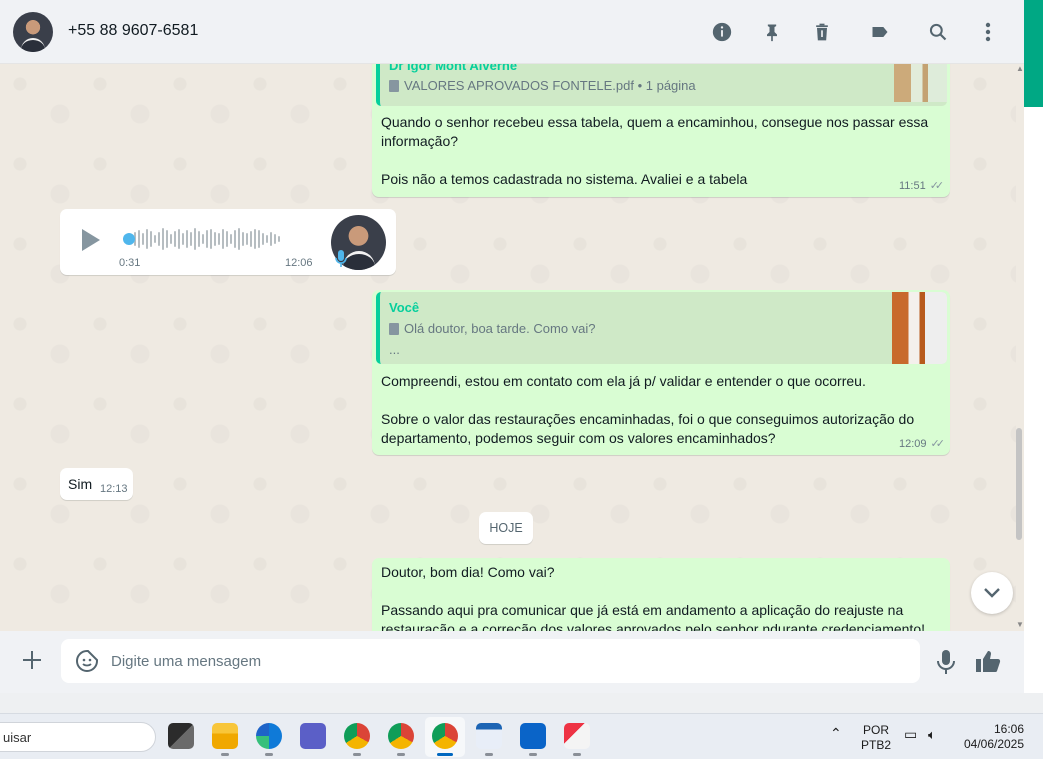 Image resolution: width=1043 pixels, height=759 pixels. What do you see at coordinates (401, 736) in the screenshot?
I see `chrome-profile-icon` at bounding box center [401, 736].